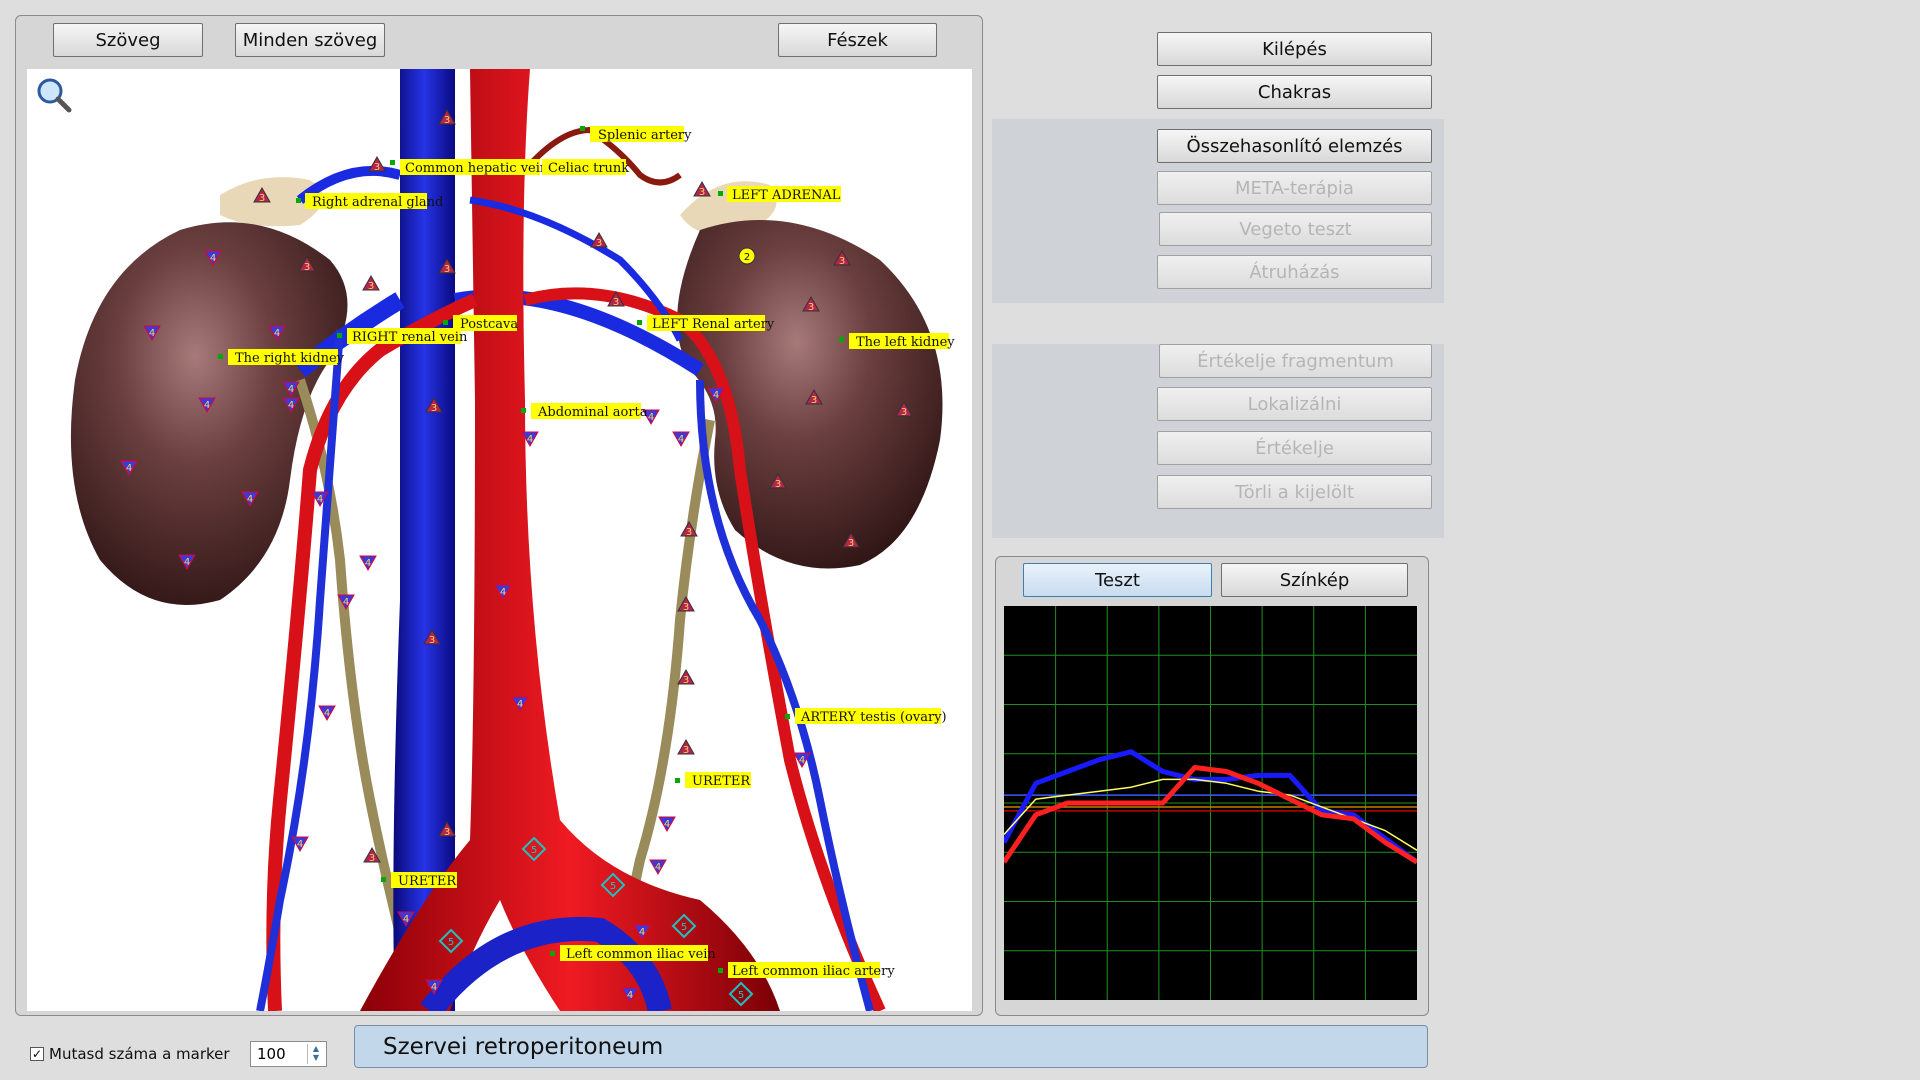  What do you see at coordinates (866, 716) in the screenshot?
I see `label-artery-testis: ARTERY testis (ovary)` at bounding box center [866, 716].